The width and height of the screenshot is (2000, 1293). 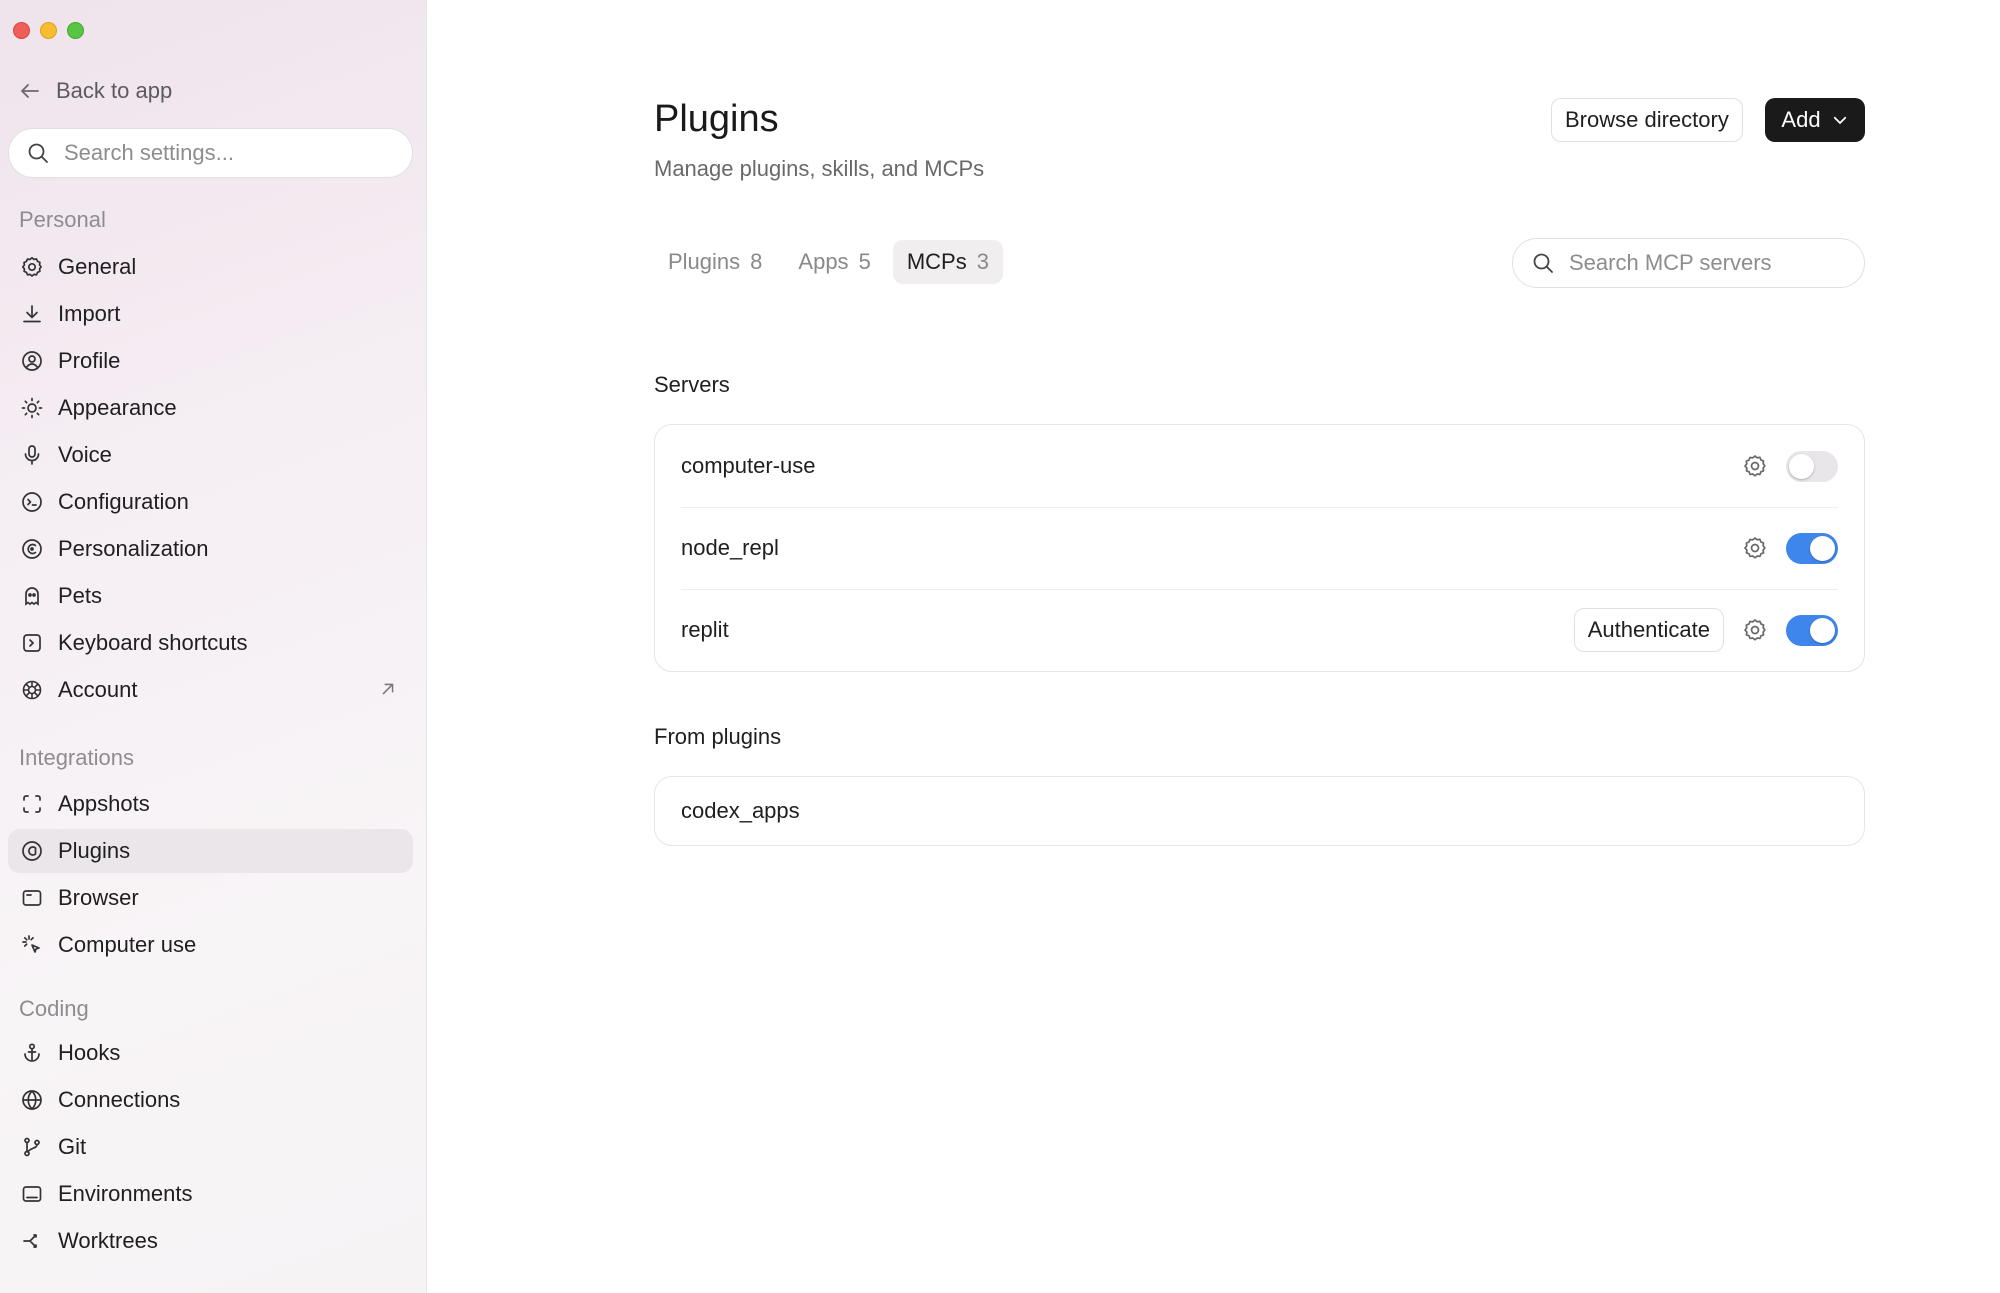 What do you see at coordinates (31, 944) in the screenshot?
I see `cursor-click-icon` at bounding box center [31, 944].